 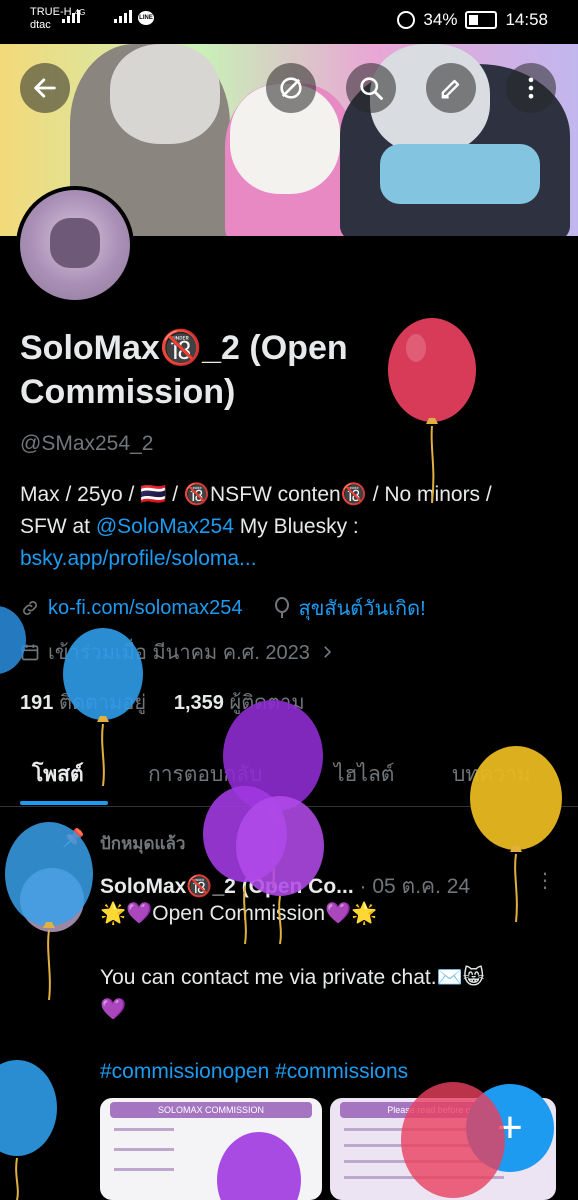 What do you see at coordinates (453, 1140) in the screenshot?
I see `birthday-balloon-pink` at bounding box center [453, 1140].